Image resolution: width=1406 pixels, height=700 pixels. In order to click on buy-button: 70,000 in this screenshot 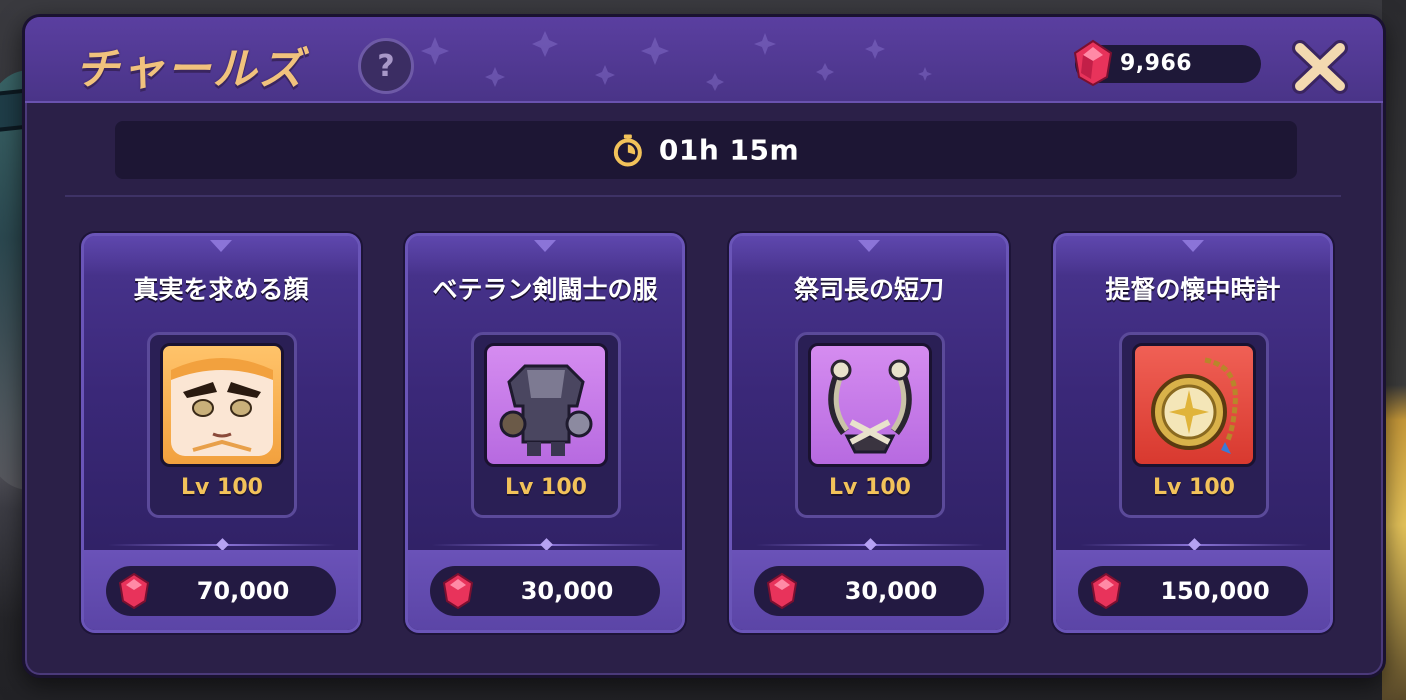, I will do `click(221, 591)`.